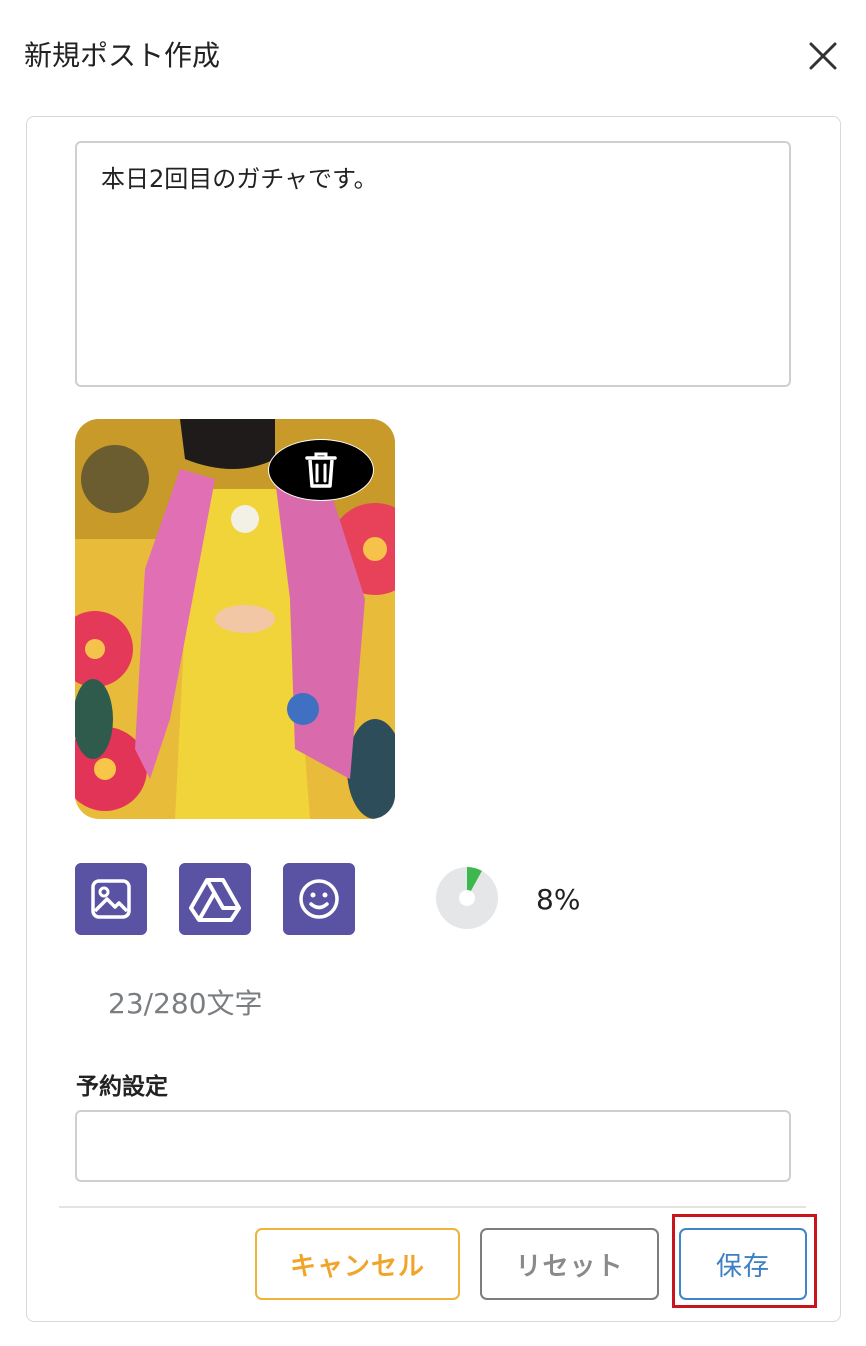 This screenshot has height=1346, width=866. Describe the element at coordinates (823, 56) in the screenshot. I see `close-icon` at that location.